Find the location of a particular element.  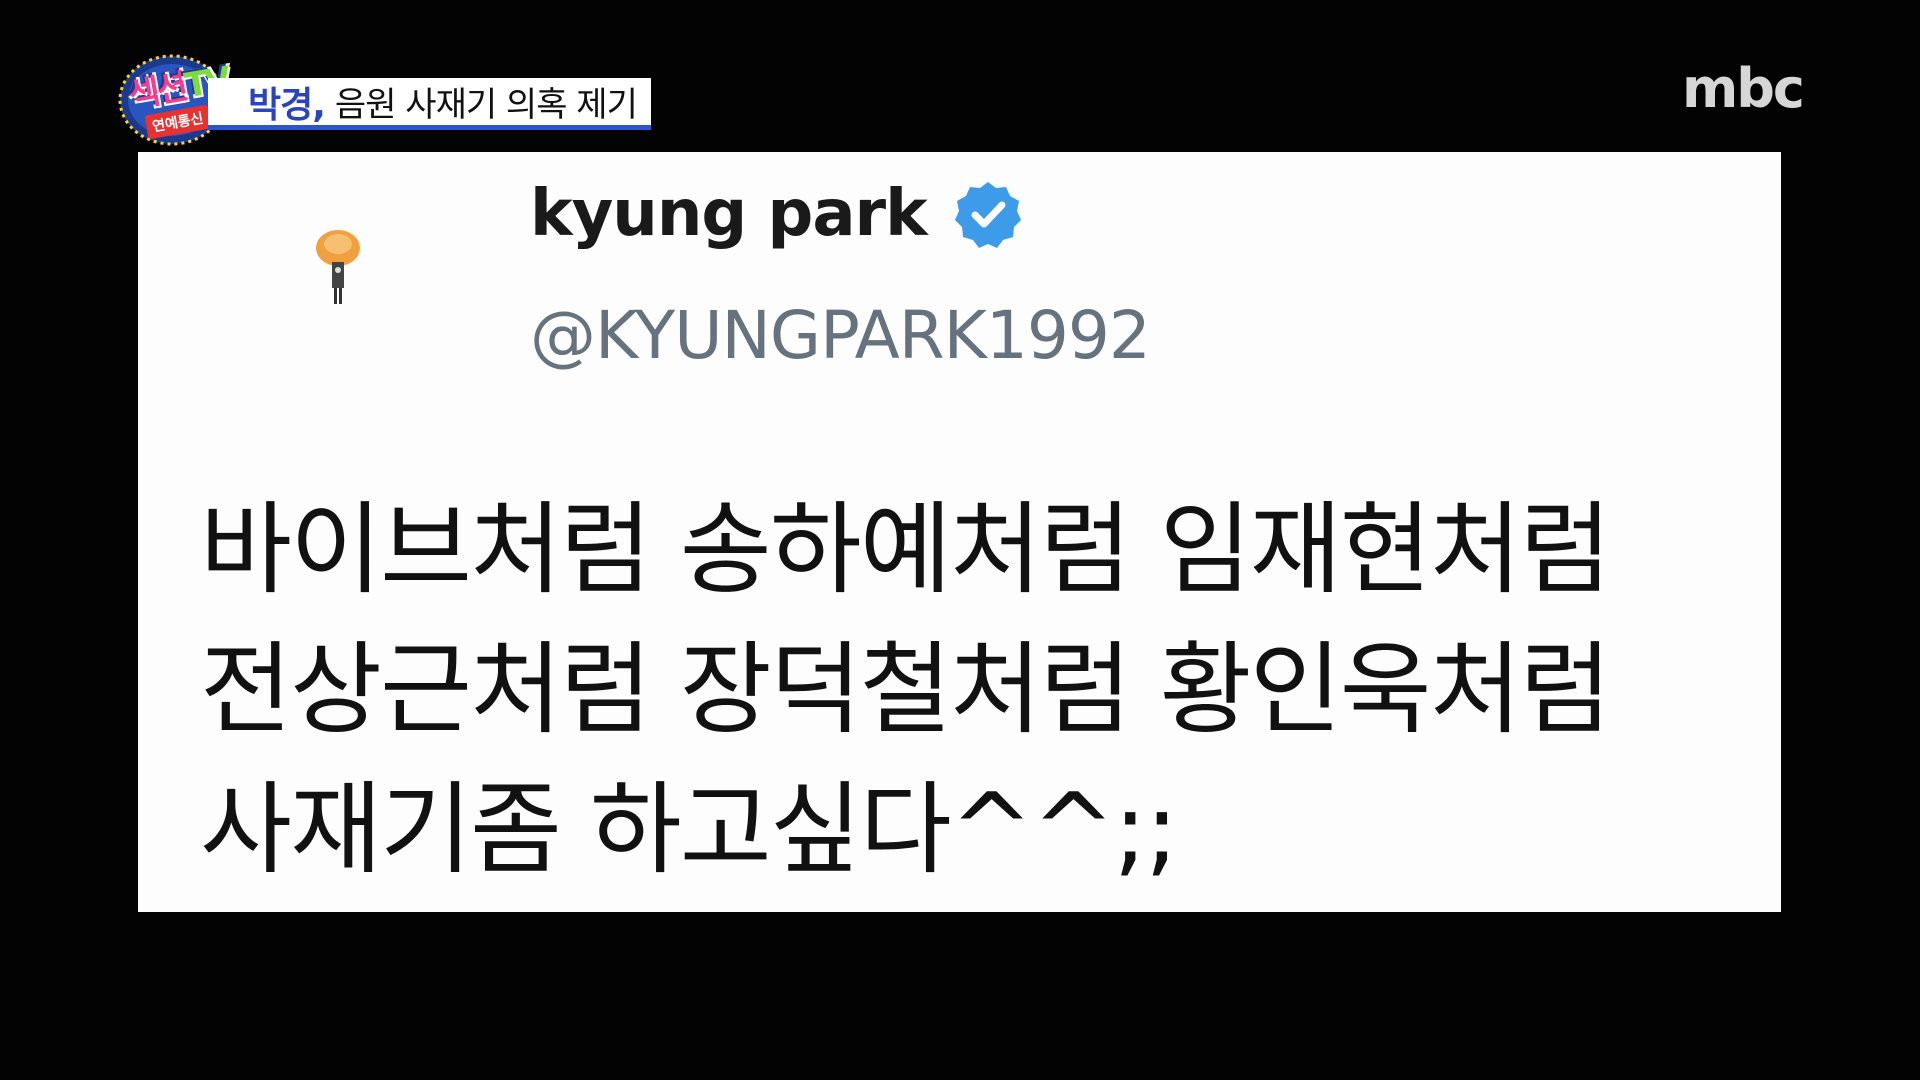

avatar is located at coordinates (343, 269).